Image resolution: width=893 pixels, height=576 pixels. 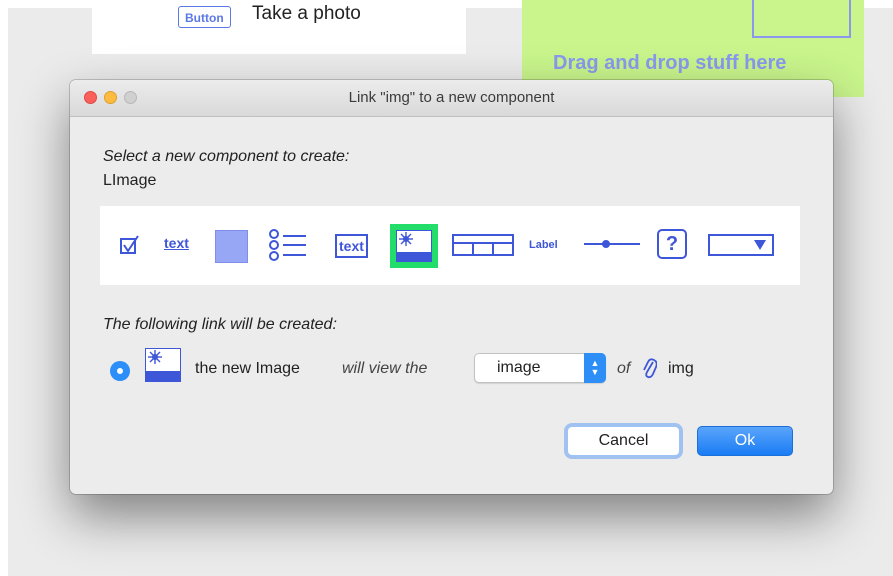 I want to click on list-icon, so click(x=287, y=245).